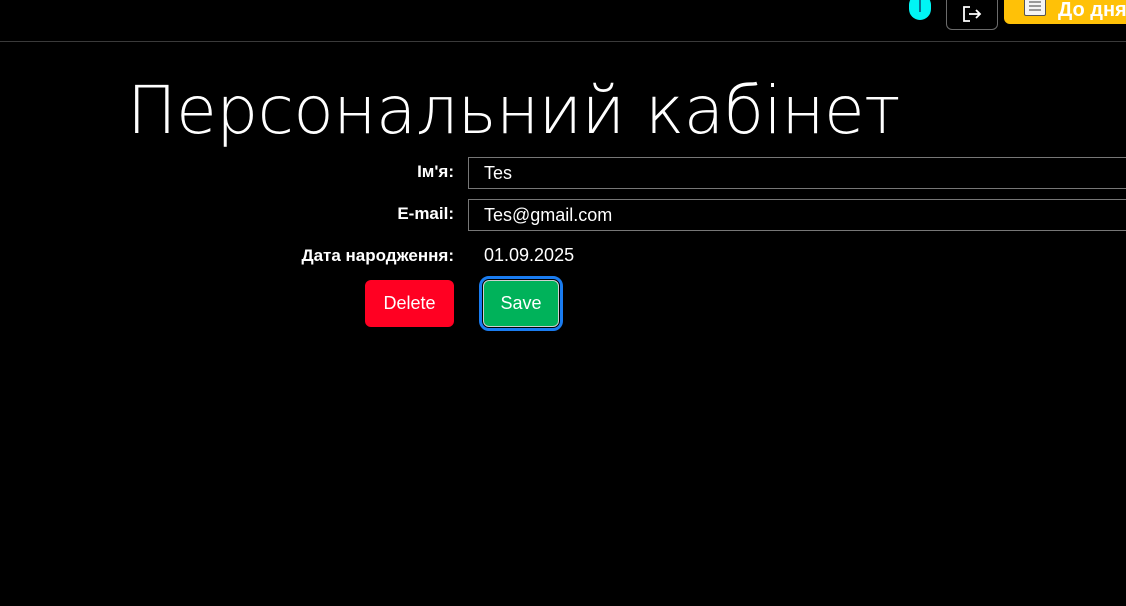 The height and width of the screenshot is (606, 1126). I want to click on save-button: Save, so click(521, 303).